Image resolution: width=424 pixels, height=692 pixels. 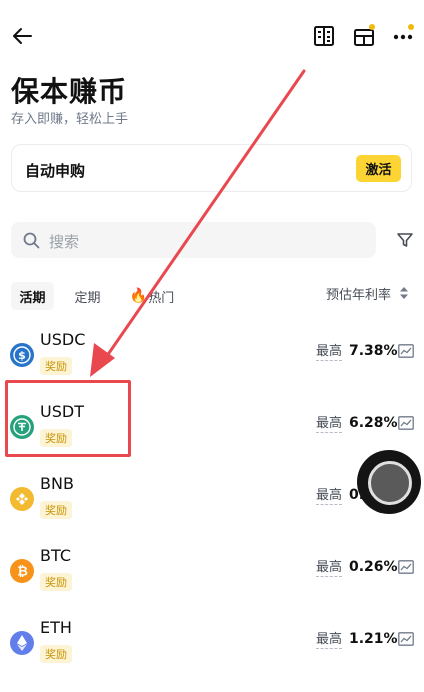 I want to click on auto-subscribe-card: 自动申购 激活, so click(x=211, y=168).